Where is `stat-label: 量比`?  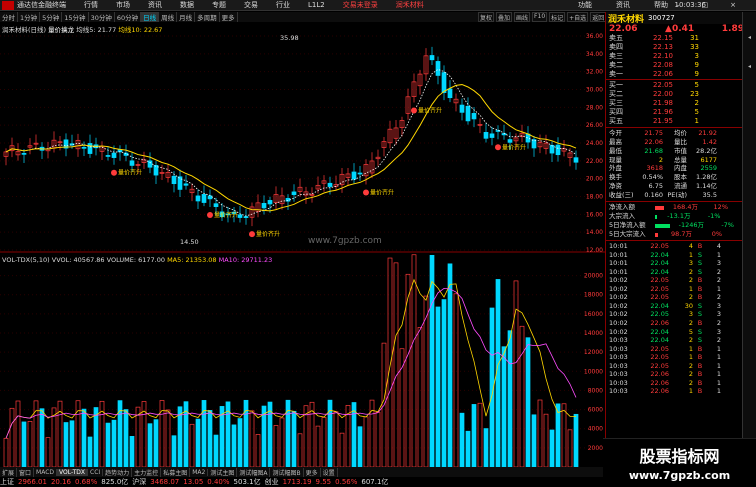
stat-label: 量比 is located at coordinates (680, 141).